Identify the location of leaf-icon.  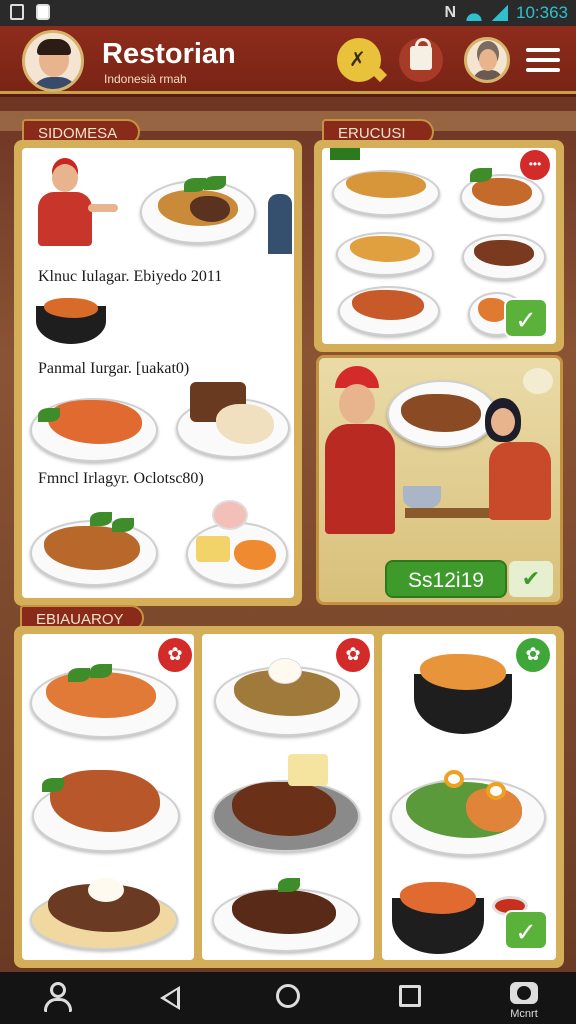
(538, 381).